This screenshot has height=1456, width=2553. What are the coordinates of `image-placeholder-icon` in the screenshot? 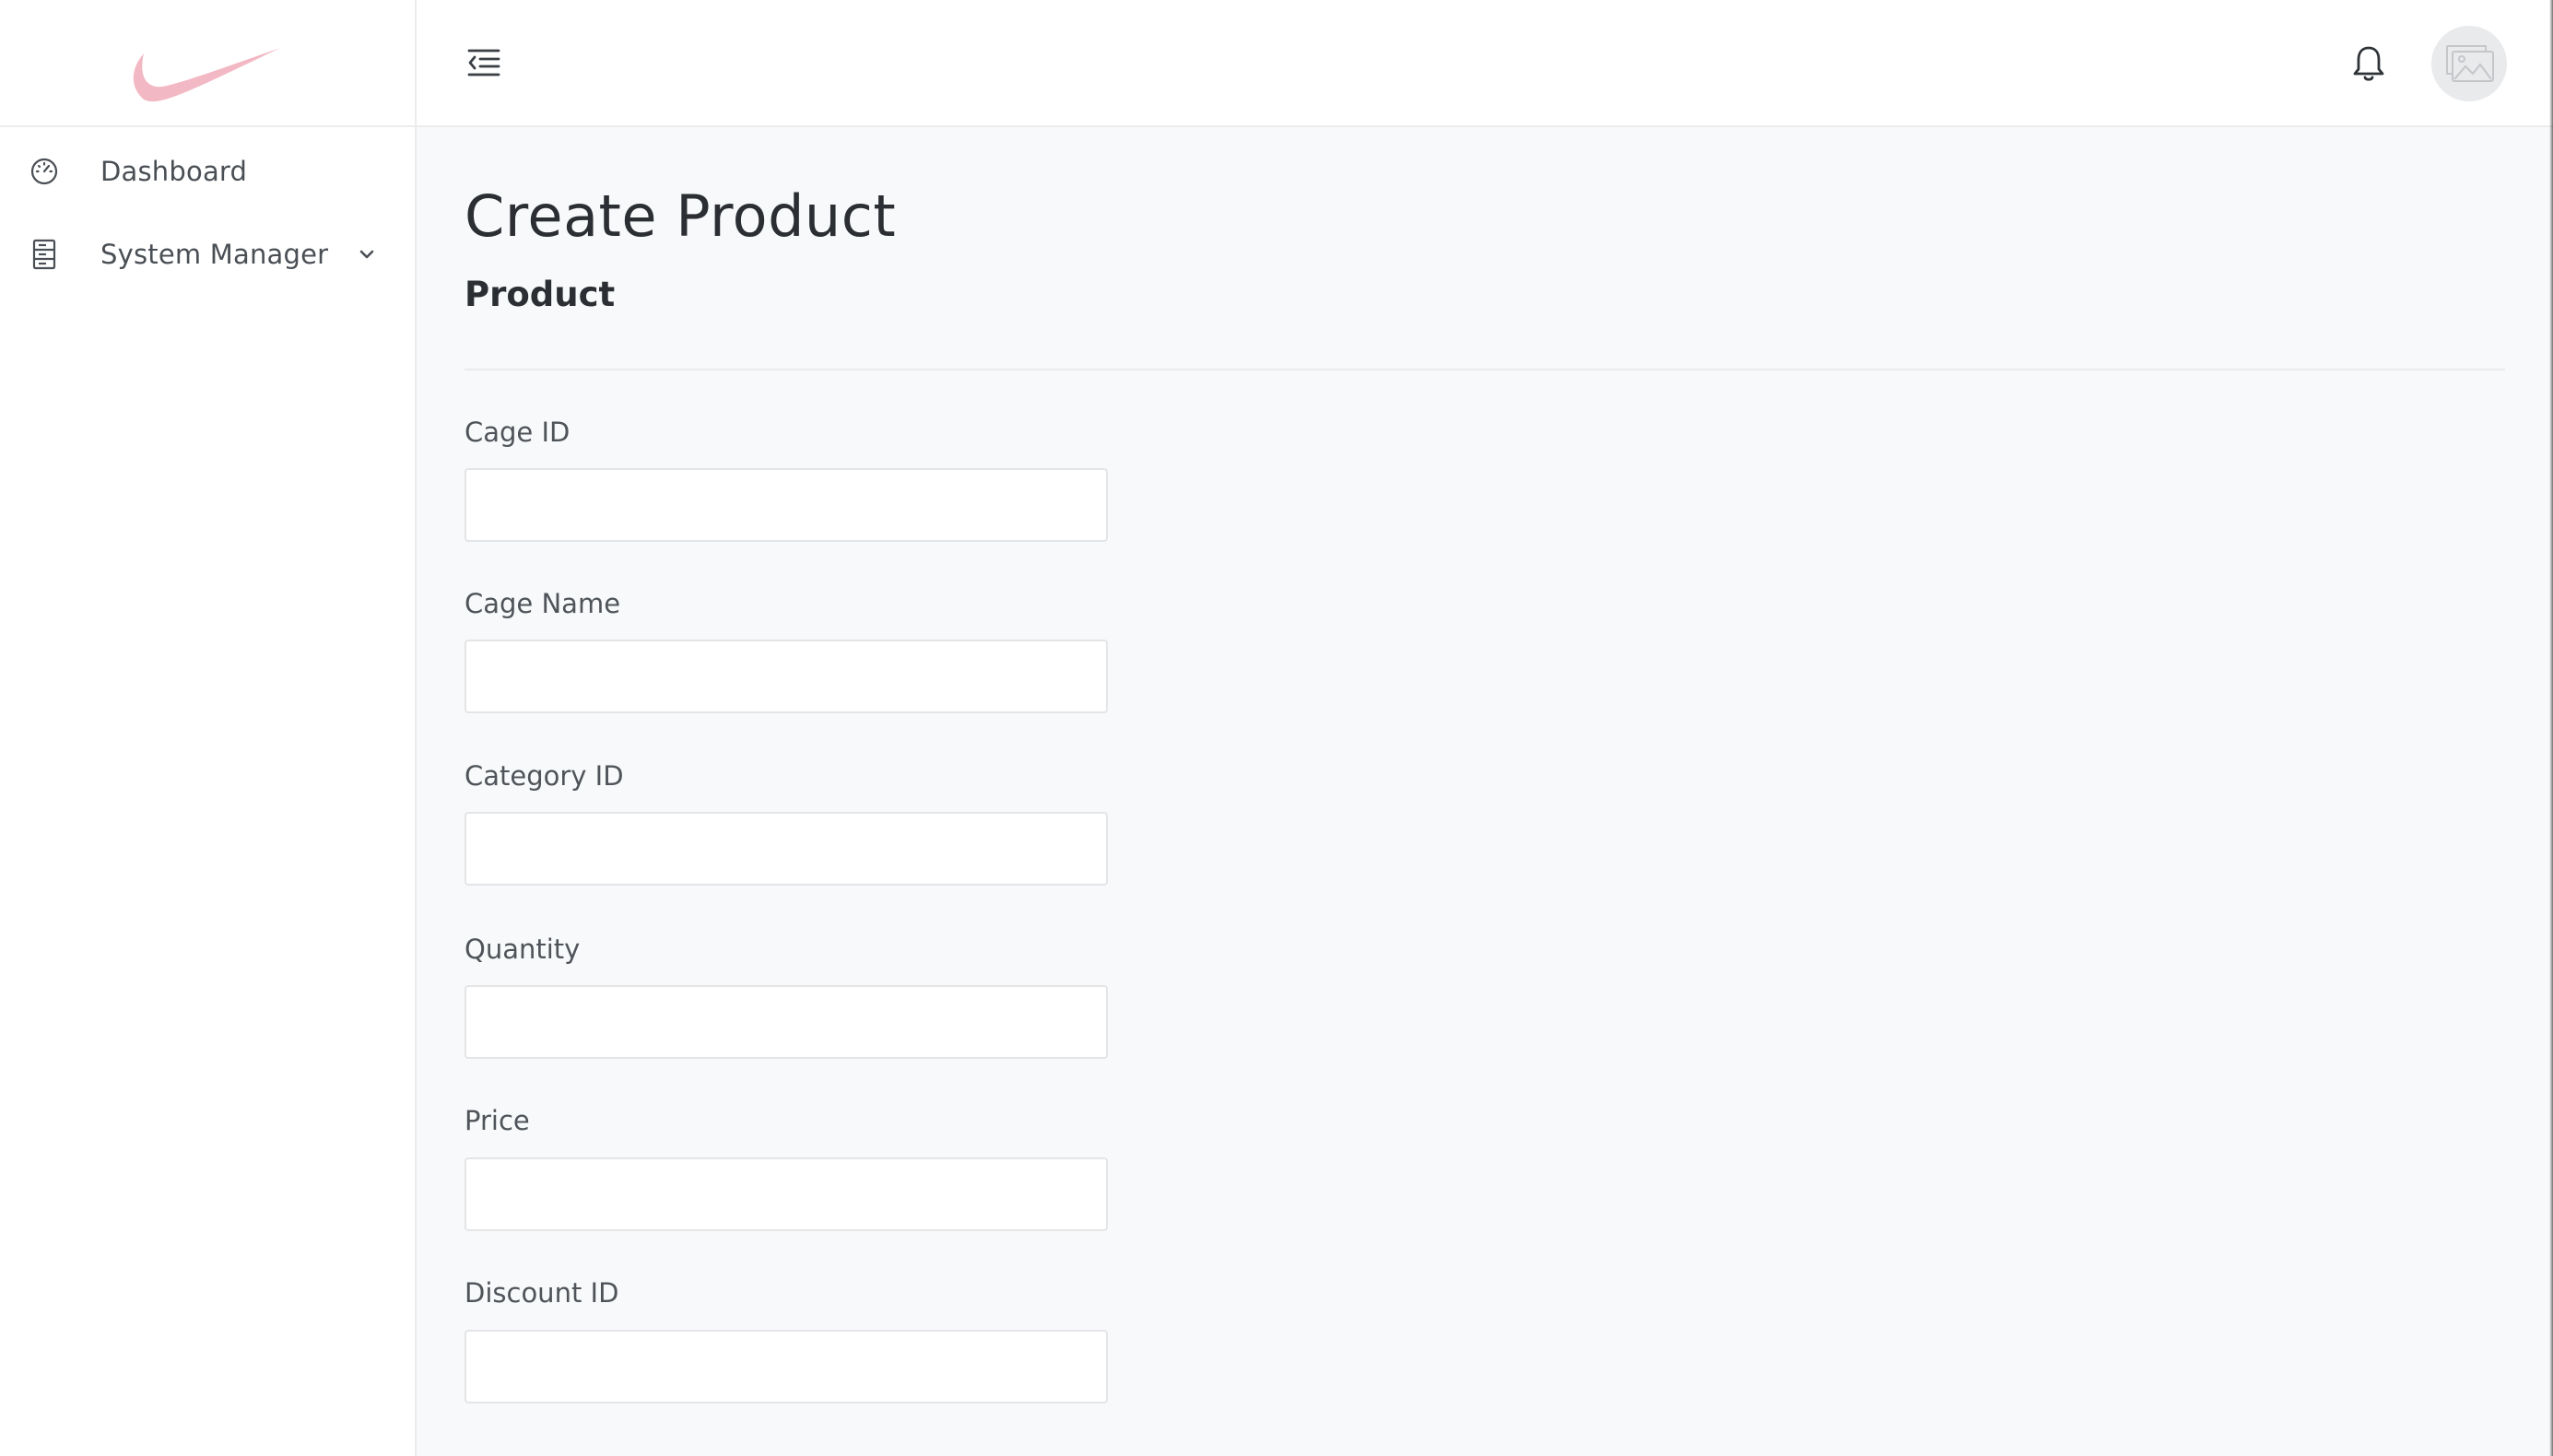 It's located at (2470, 63).